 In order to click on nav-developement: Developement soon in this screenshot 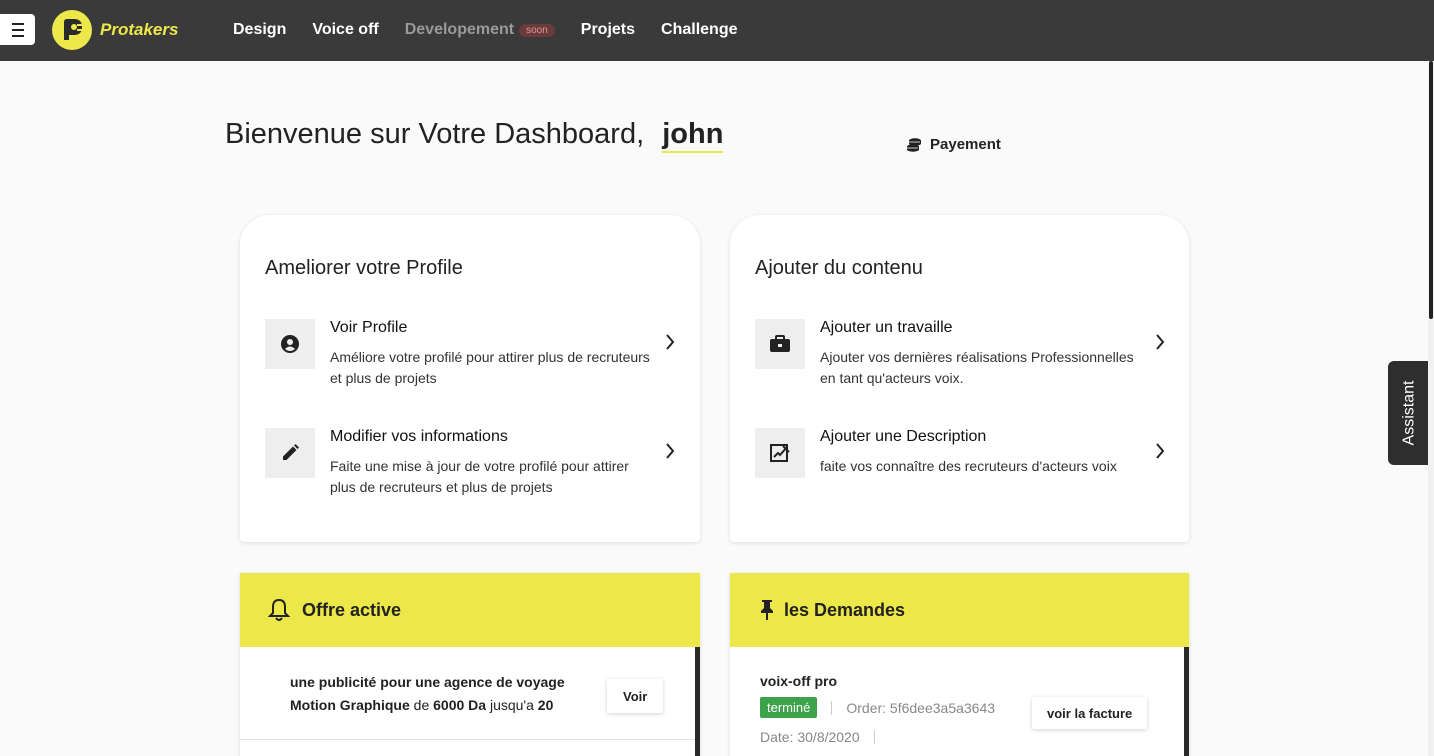, I will do `click(480, 30)`.